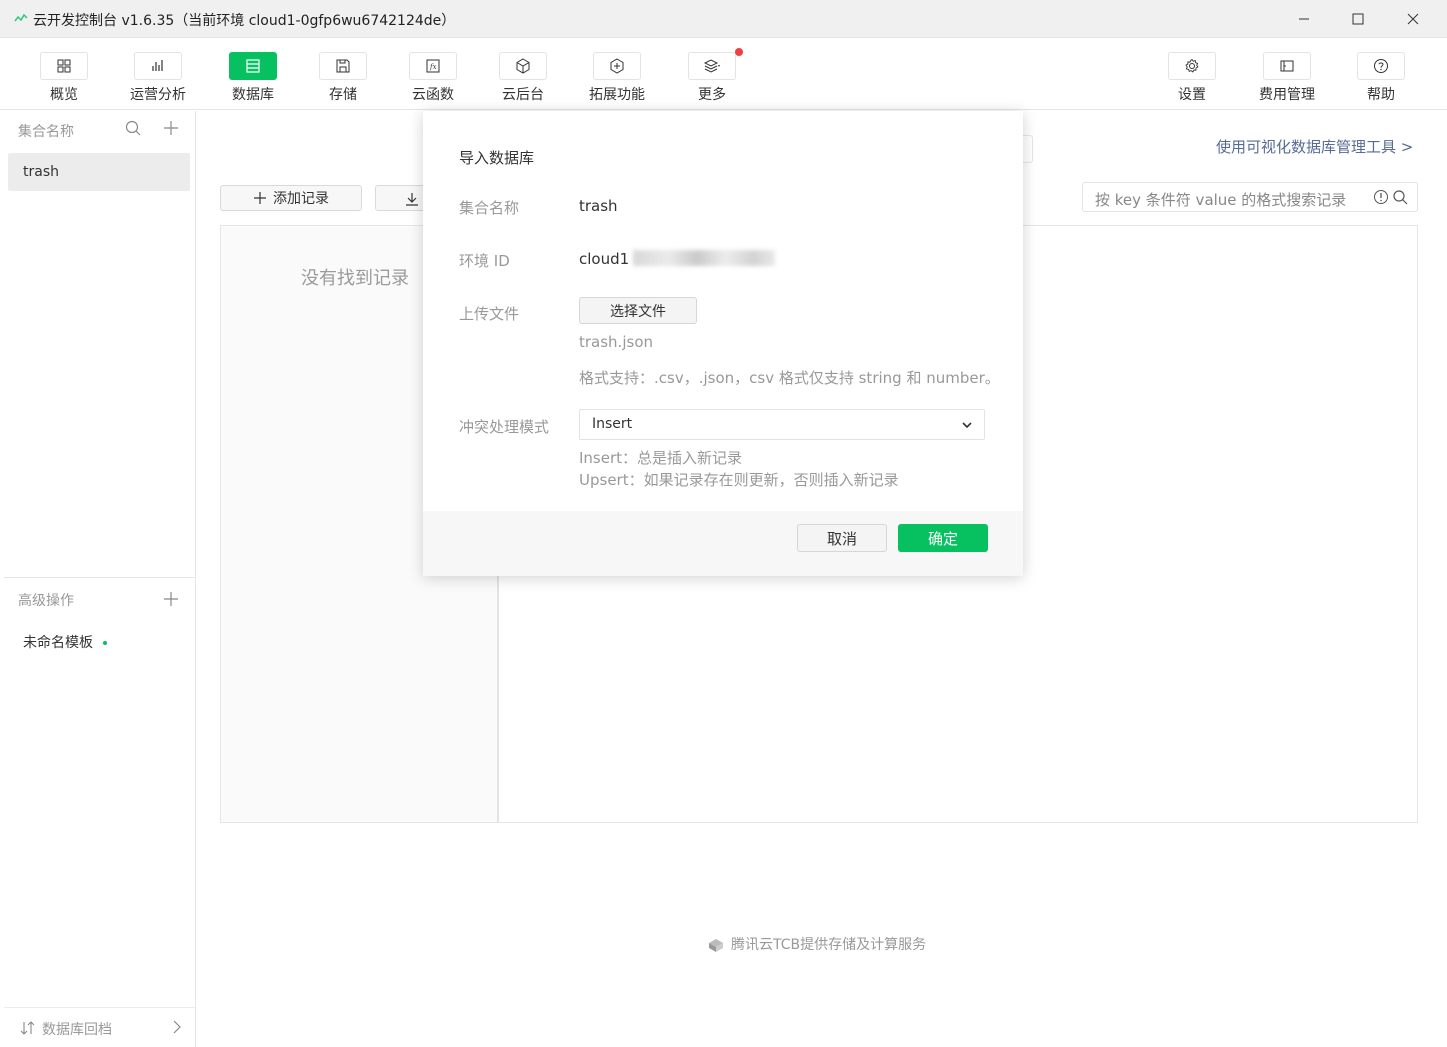  I want to click on env-id-label: 环境 ID, so click(484, 261).